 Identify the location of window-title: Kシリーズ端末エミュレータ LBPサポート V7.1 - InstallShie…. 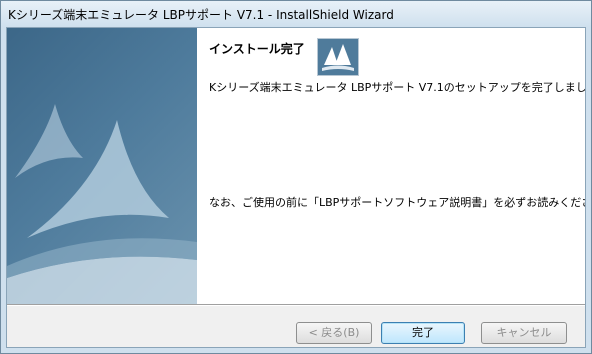
(201, 15).